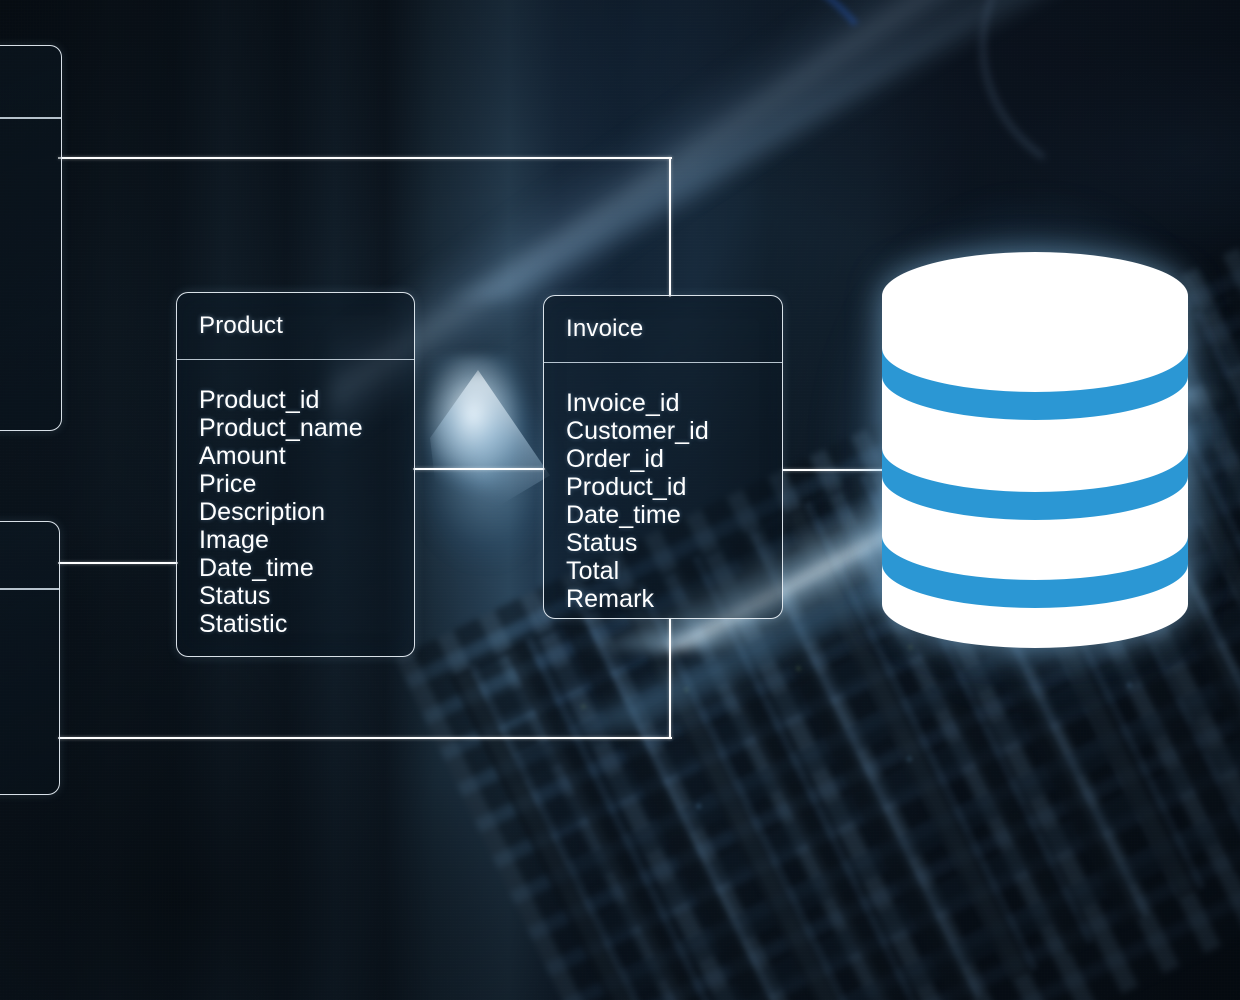  Describe the element at coordinates (637, 431) in the screenshot. I see `field-row: Customer_id` at that location.